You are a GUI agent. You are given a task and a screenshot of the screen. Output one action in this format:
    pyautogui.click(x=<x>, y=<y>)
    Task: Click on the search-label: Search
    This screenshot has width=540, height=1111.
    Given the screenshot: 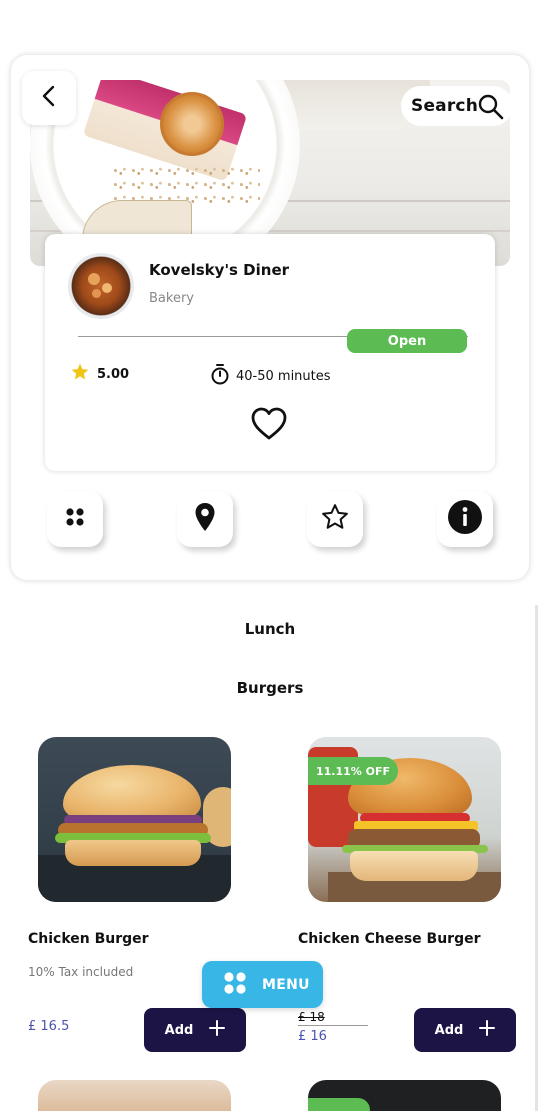 What is the action you would take?
    pyautogui.click(x=445, y=106)
    